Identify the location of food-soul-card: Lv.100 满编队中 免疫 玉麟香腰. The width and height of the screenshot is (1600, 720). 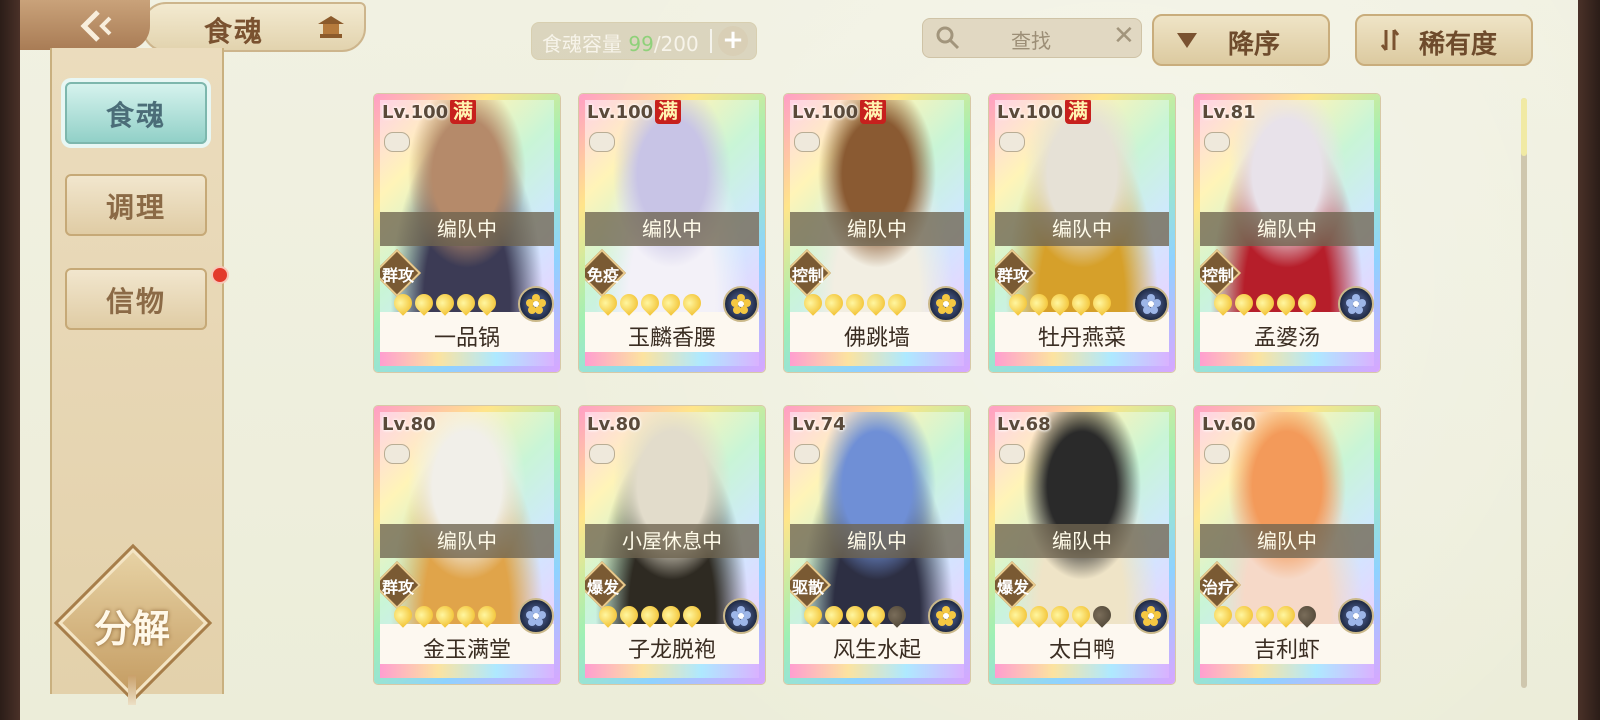
(672, 233).